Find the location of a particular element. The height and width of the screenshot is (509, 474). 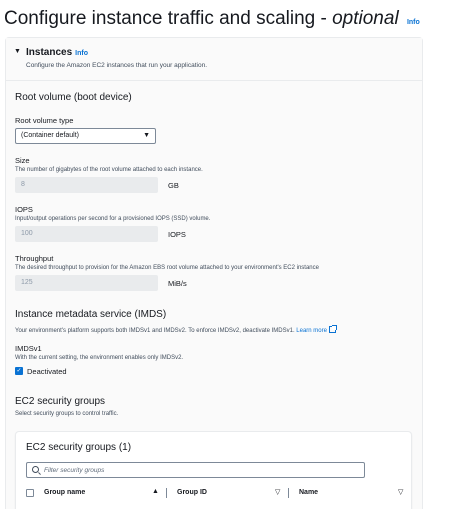

learn-more-link: Learn more is located at coordinates (316, 329).